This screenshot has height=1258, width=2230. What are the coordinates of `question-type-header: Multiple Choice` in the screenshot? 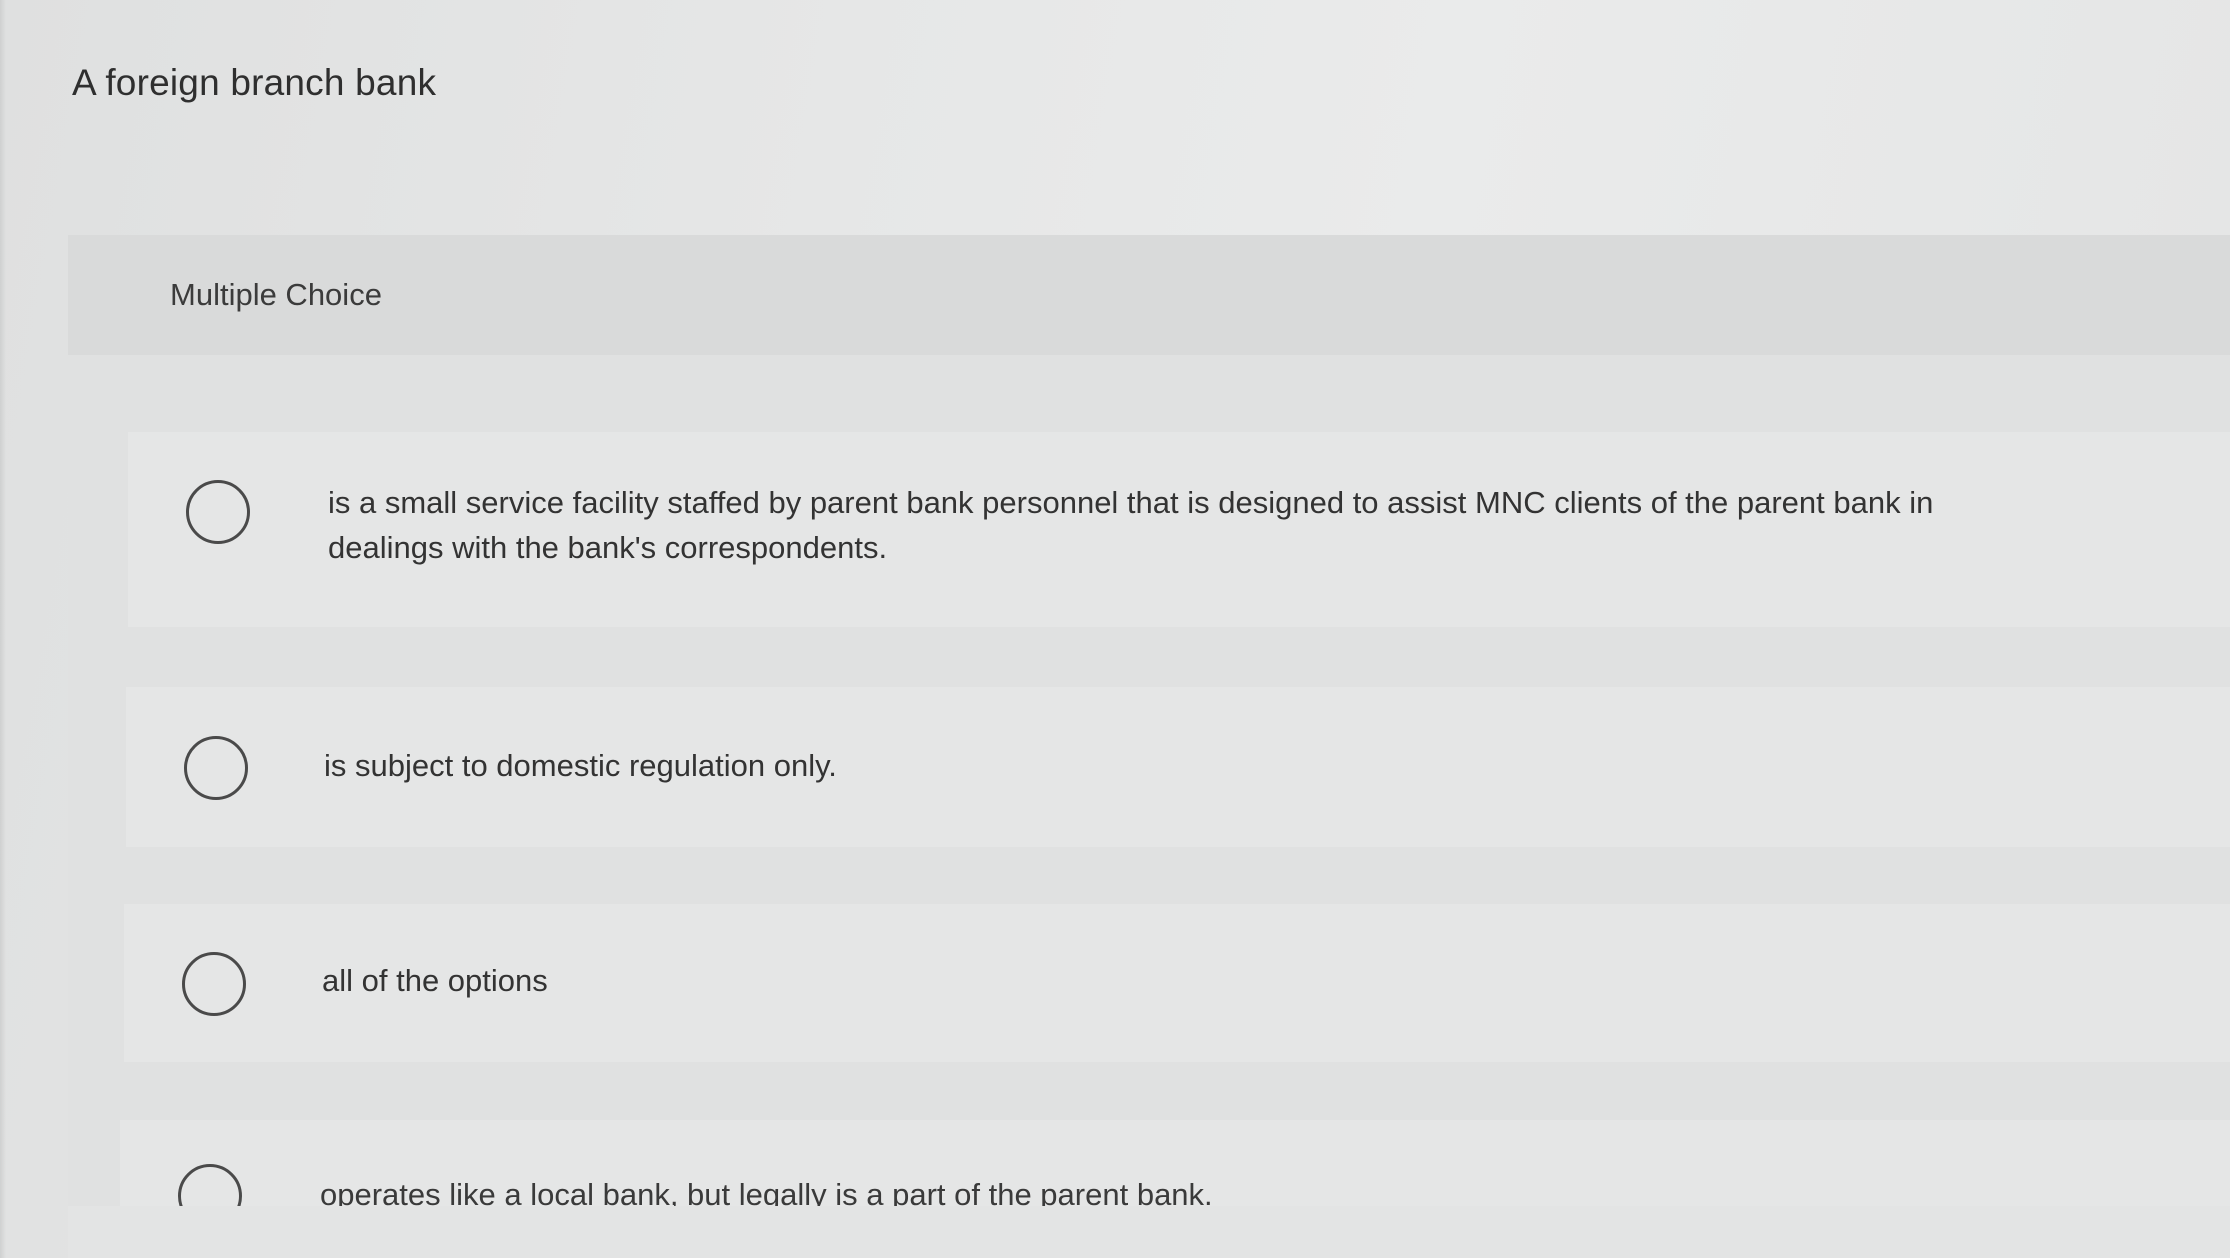 It's located at (1149, 295).